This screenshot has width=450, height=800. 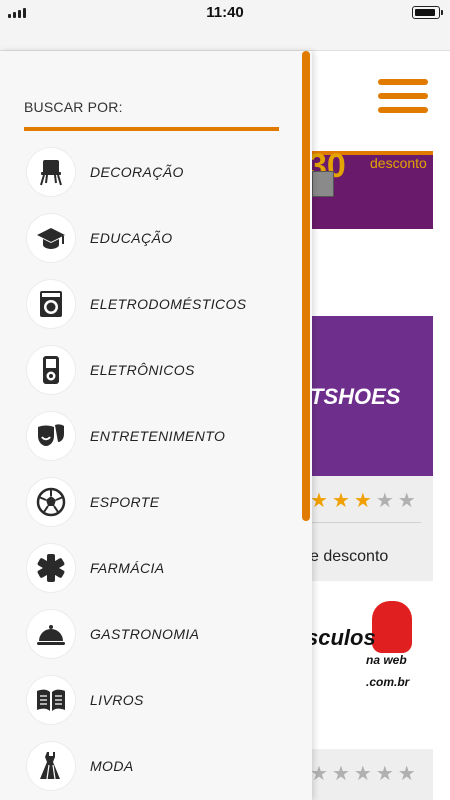 I want to click on status-bar: 11:40, so click(x=225, y=12).